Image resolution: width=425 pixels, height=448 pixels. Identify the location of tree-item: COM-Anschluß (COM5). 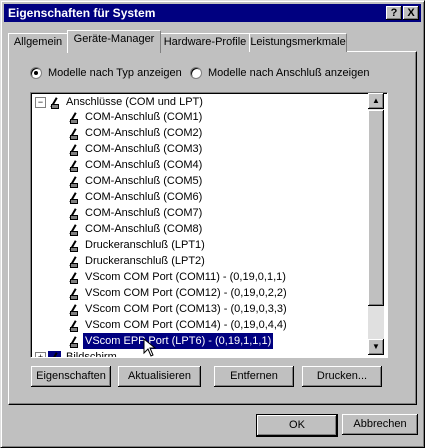
(135, 181).